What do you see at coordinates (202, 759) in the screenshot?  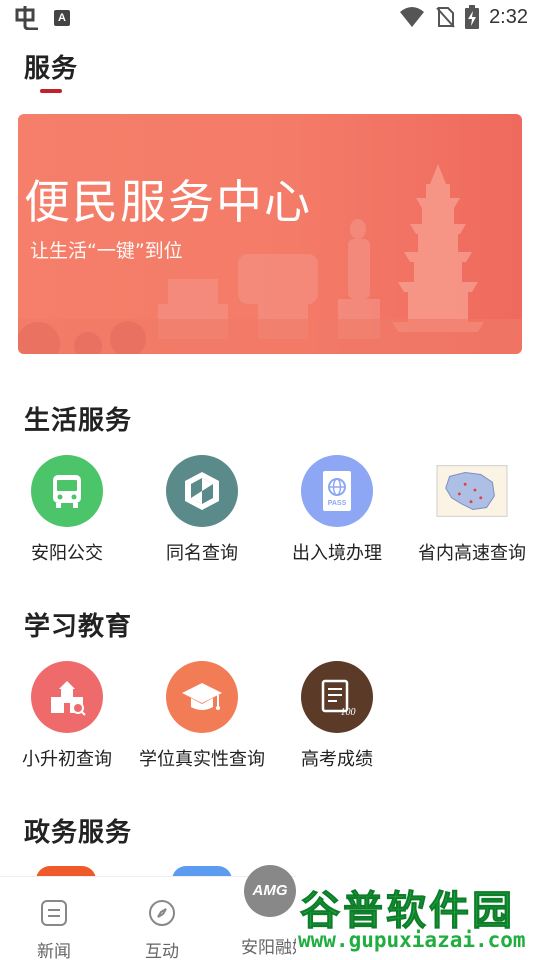 I see `service-label: 学位真实性查询` at bounding box center [202, 759].